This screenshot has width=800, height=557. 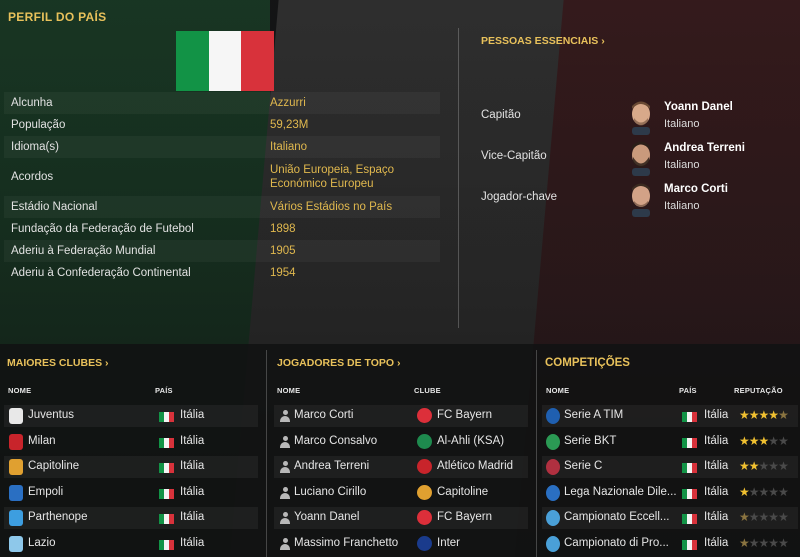 I want to click on info-row-languages: Idioma(s) Italiano, so click(x=222, y=147).